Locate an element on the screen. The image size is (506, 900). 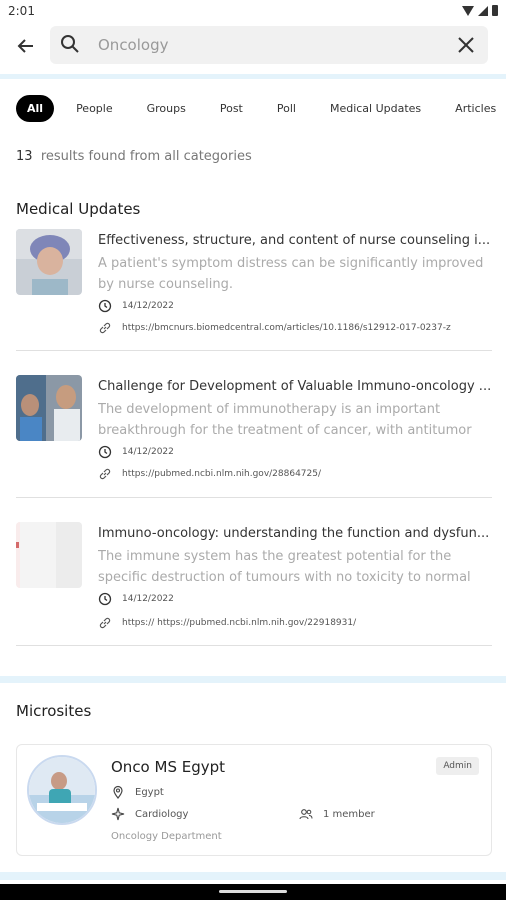
search-input is located at coordinates (268, 45).